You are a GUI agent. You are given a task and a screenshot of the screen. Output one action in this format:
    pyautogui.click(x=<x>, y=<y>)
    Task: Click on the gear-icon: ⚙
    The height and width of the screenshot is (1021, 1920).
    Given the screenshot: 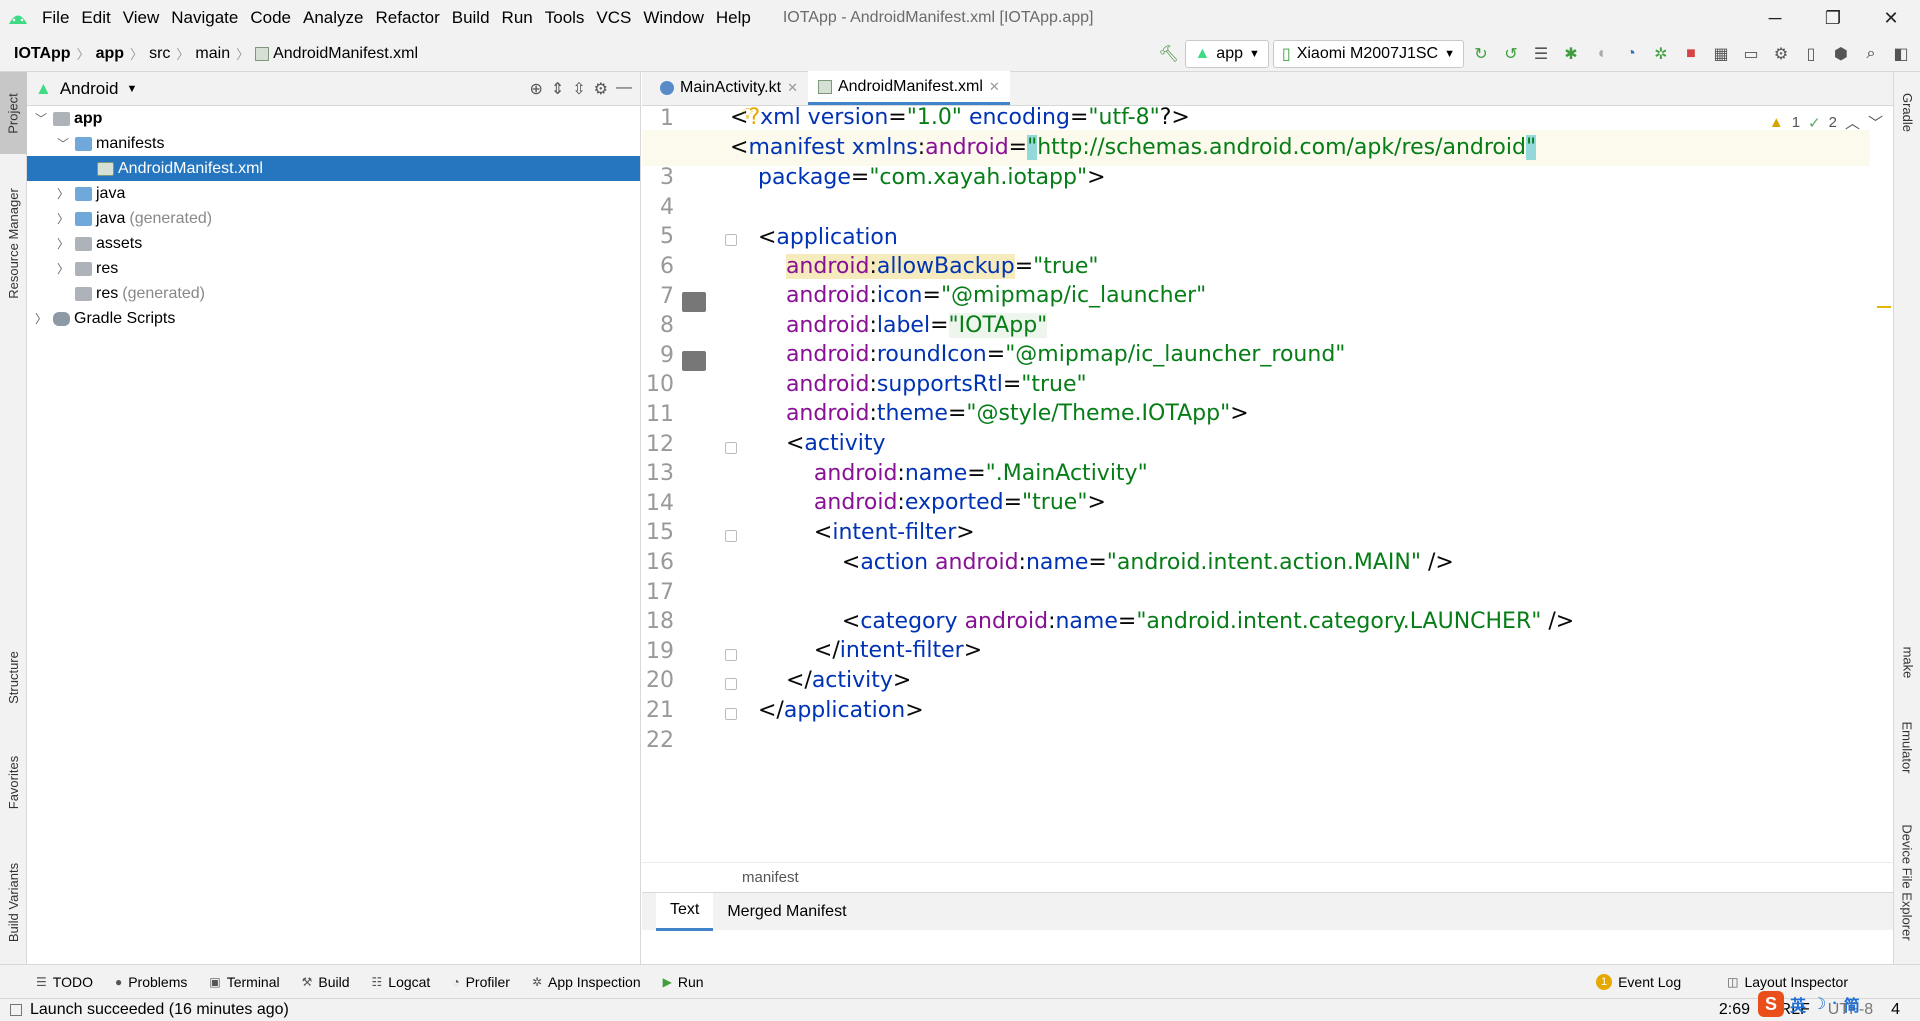 What is the action you would take?
    pyautogui.click(x=601, y=89)
    